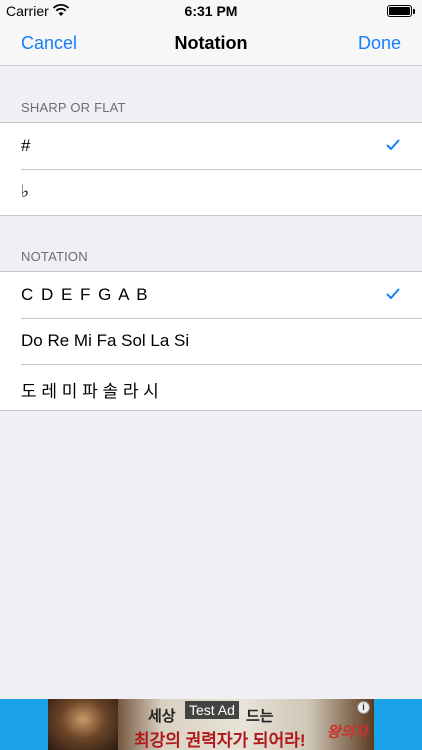 The width and height of the screenshot is (422, 750). Describe the element at coordinates (401, 11) in the screenshot. I see `battery-icon` at that location.